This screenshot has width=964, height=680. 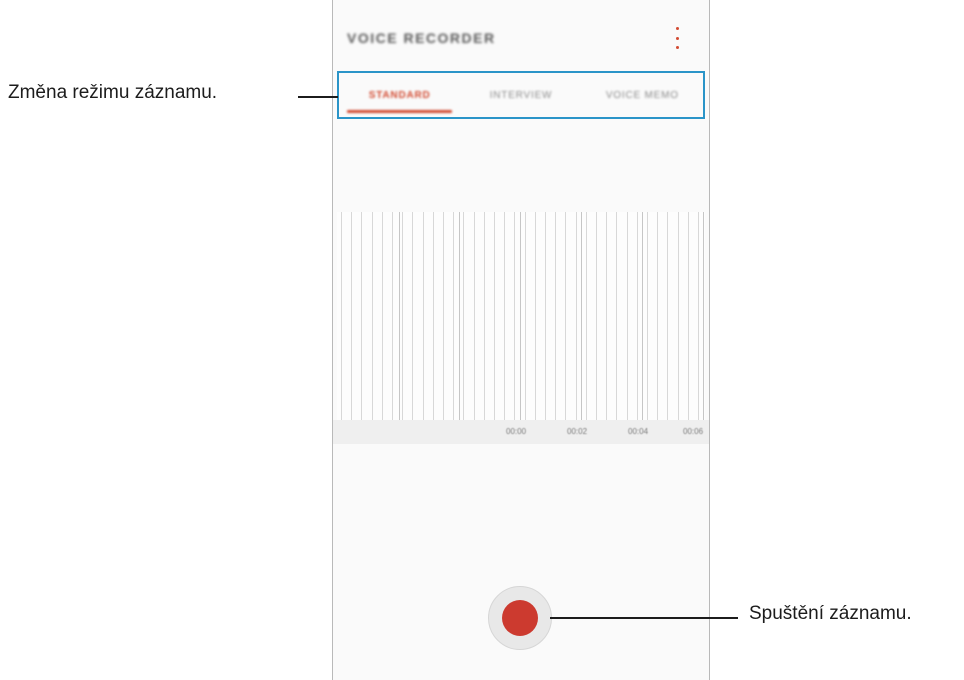 I want to click on tab-label: STANDARD, so click(x=399, y=95).